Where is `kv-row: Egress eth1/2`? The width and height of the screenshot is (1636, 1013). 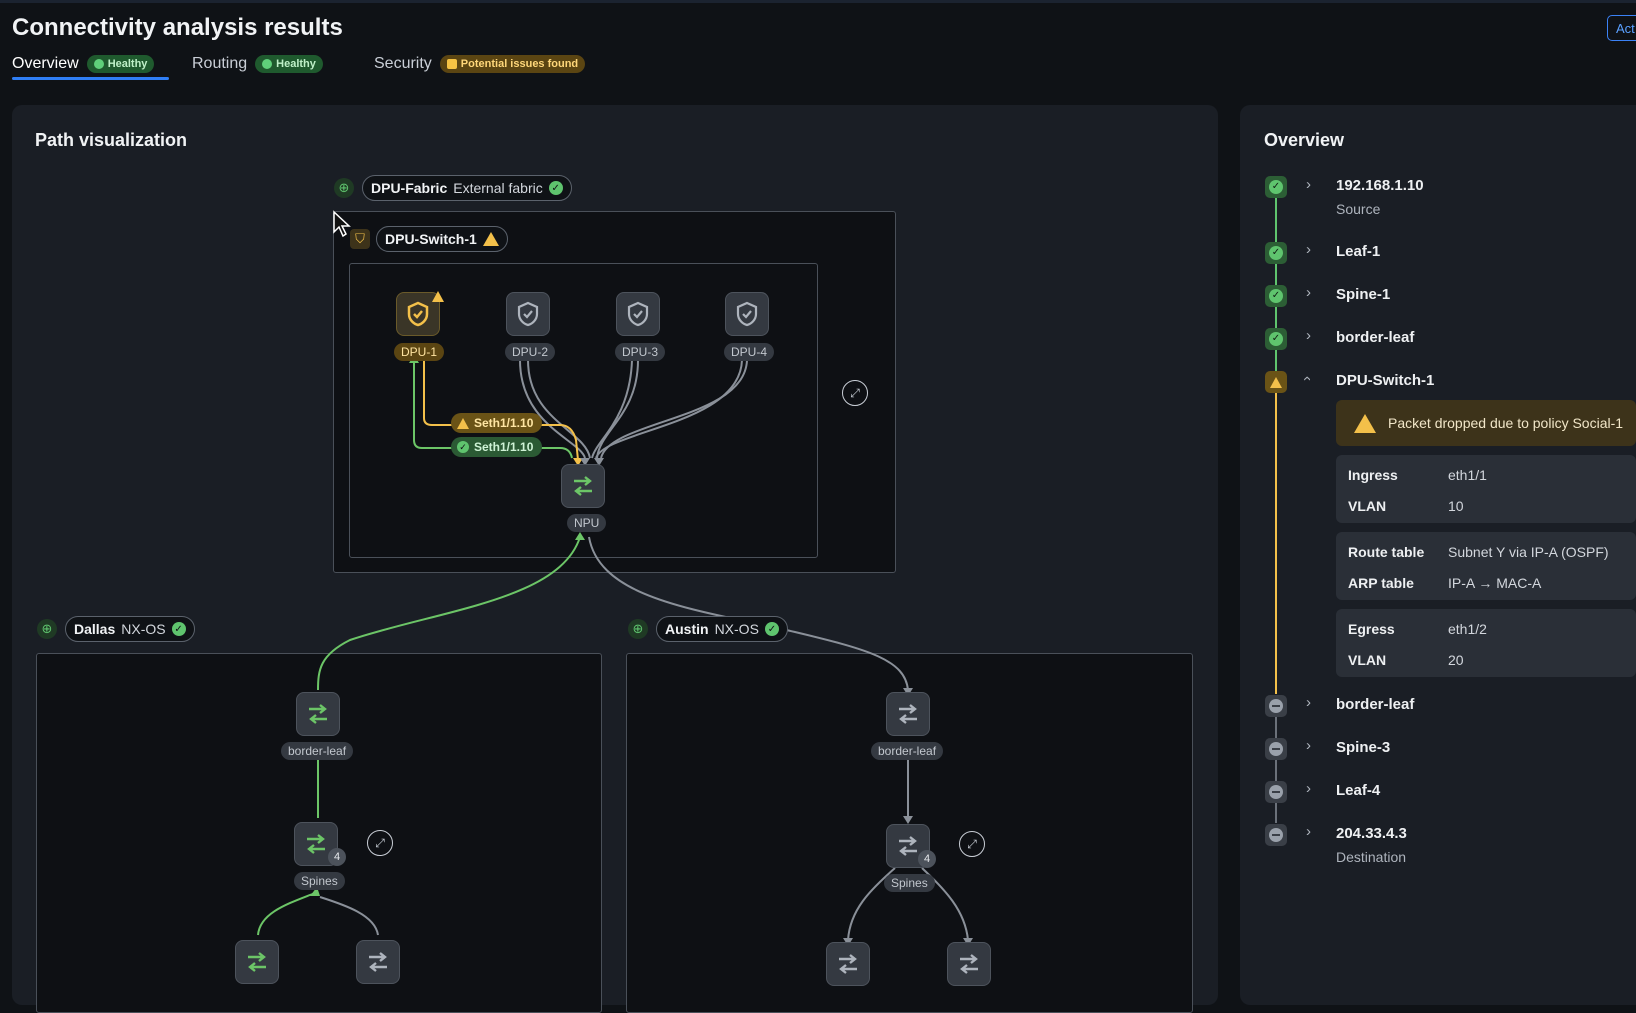
kv-row: Egress eth1/2 is located at coordinates (1417, 629).